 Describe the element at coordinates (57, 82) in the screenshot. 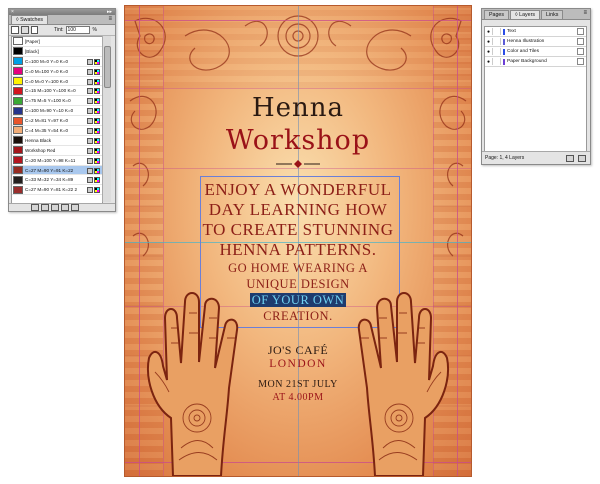

I see `swatch-row: C=0 M=0 Y=100 K=0` at that location.